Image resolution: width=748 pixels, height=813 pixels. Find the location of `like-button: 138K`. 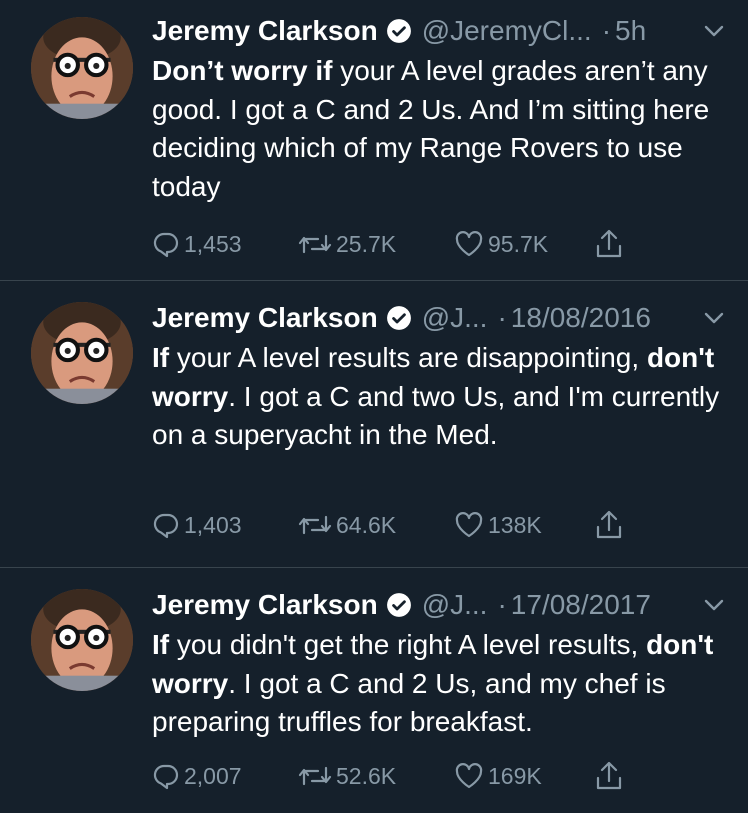

like-button: 138K is located at coordinates (524, 525).